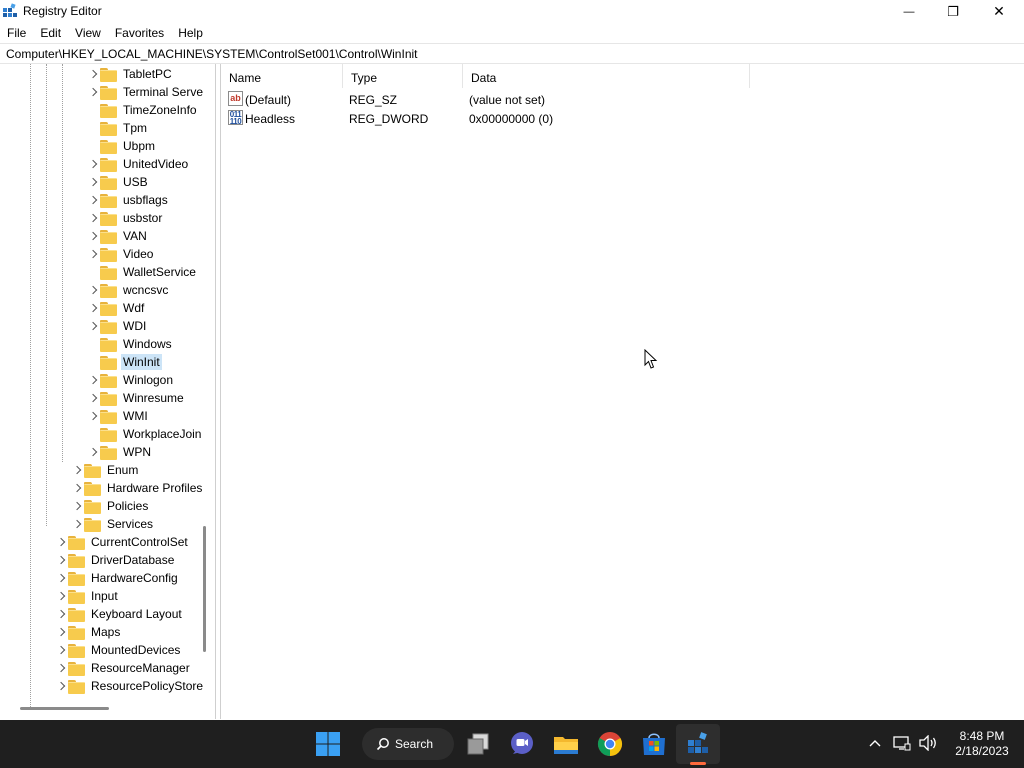 The height and width of the screenshot is (768, 1024). What do you see at coordinates (606, 76) in the screenshot?
I see `column-header-data: Data` at bounding box center [606, 76].